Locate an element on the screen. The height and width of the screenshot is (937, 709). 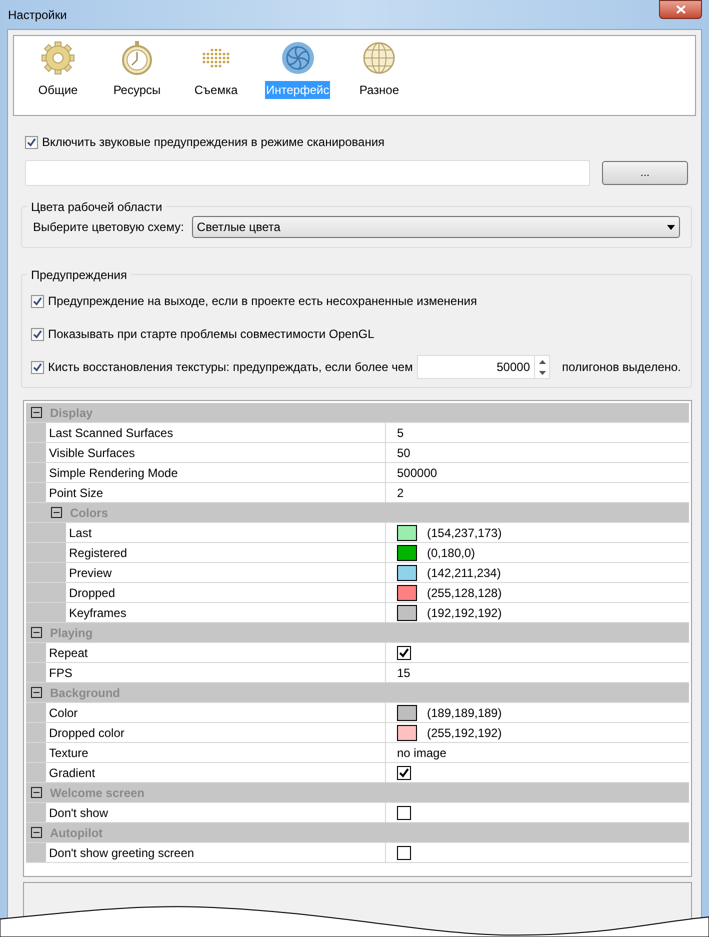
group-header: Background is located at coordinates (85, 693).